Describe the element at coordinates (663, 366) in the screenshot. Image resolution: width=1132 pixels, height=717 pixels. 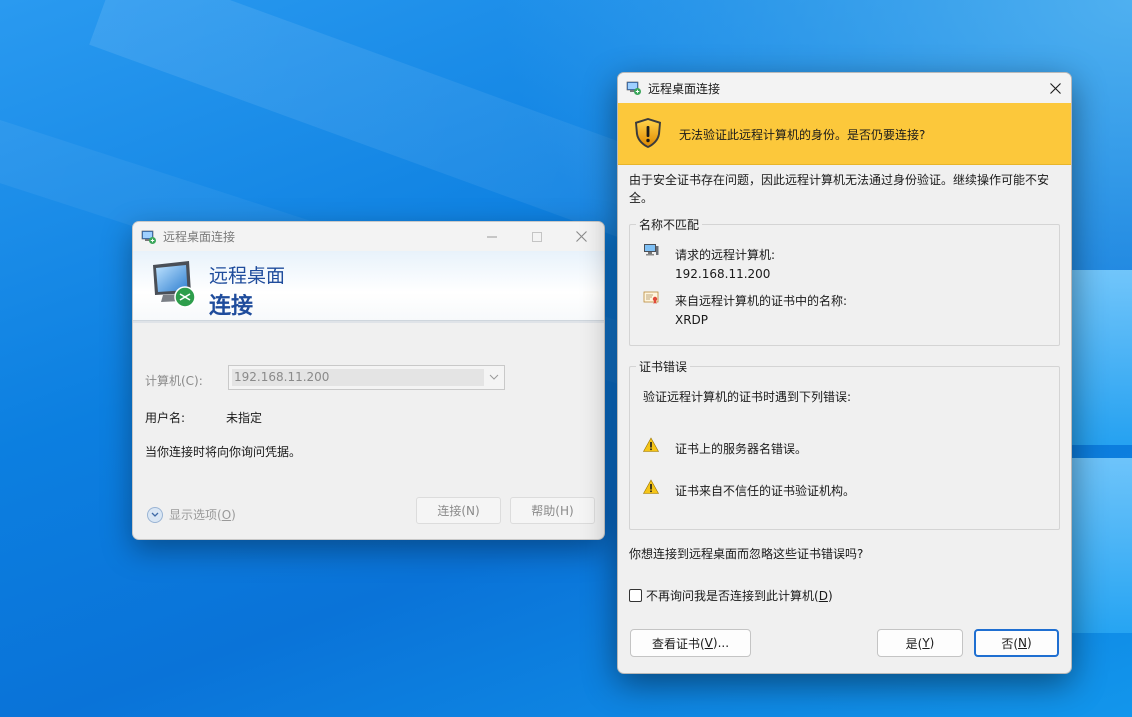
I see `group-legend: 证书错误` at that location.